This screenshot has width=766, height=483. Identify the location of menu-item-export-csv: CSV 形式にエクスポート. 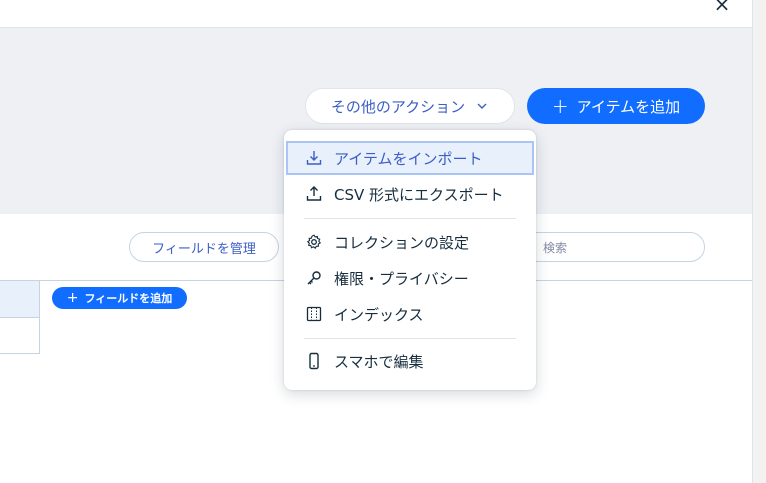
(410, 194).